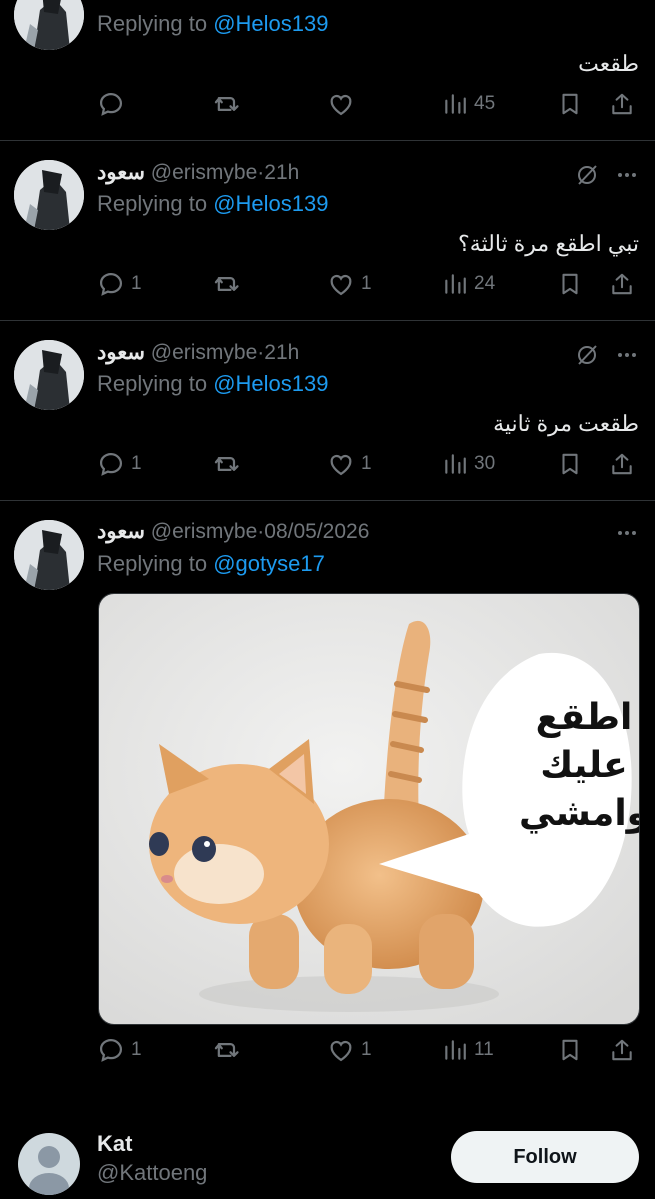 This screenshot has height=1199, width=655. What do you see at coordinates (368, 104) in the screenshot?
I see `tweet-actions: 45` at bounding box center [368, 104].